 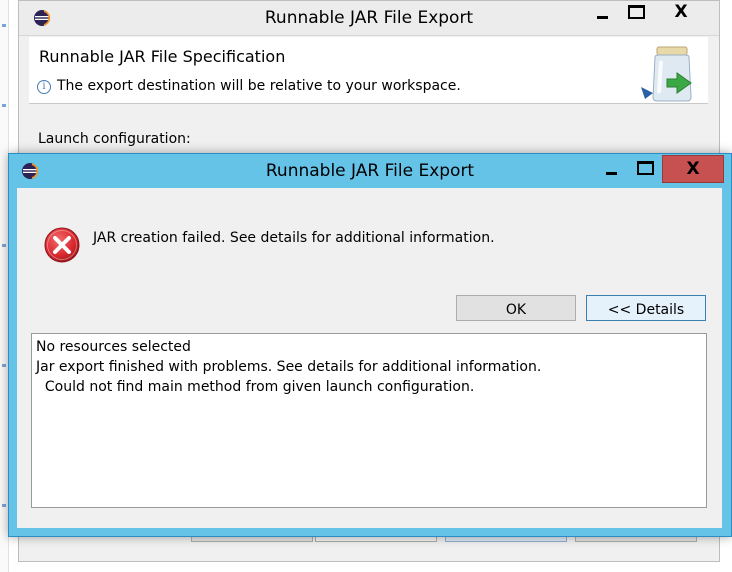 I want to click on page-title: Runnable JAR File Specification, so click(x=162, y=56).